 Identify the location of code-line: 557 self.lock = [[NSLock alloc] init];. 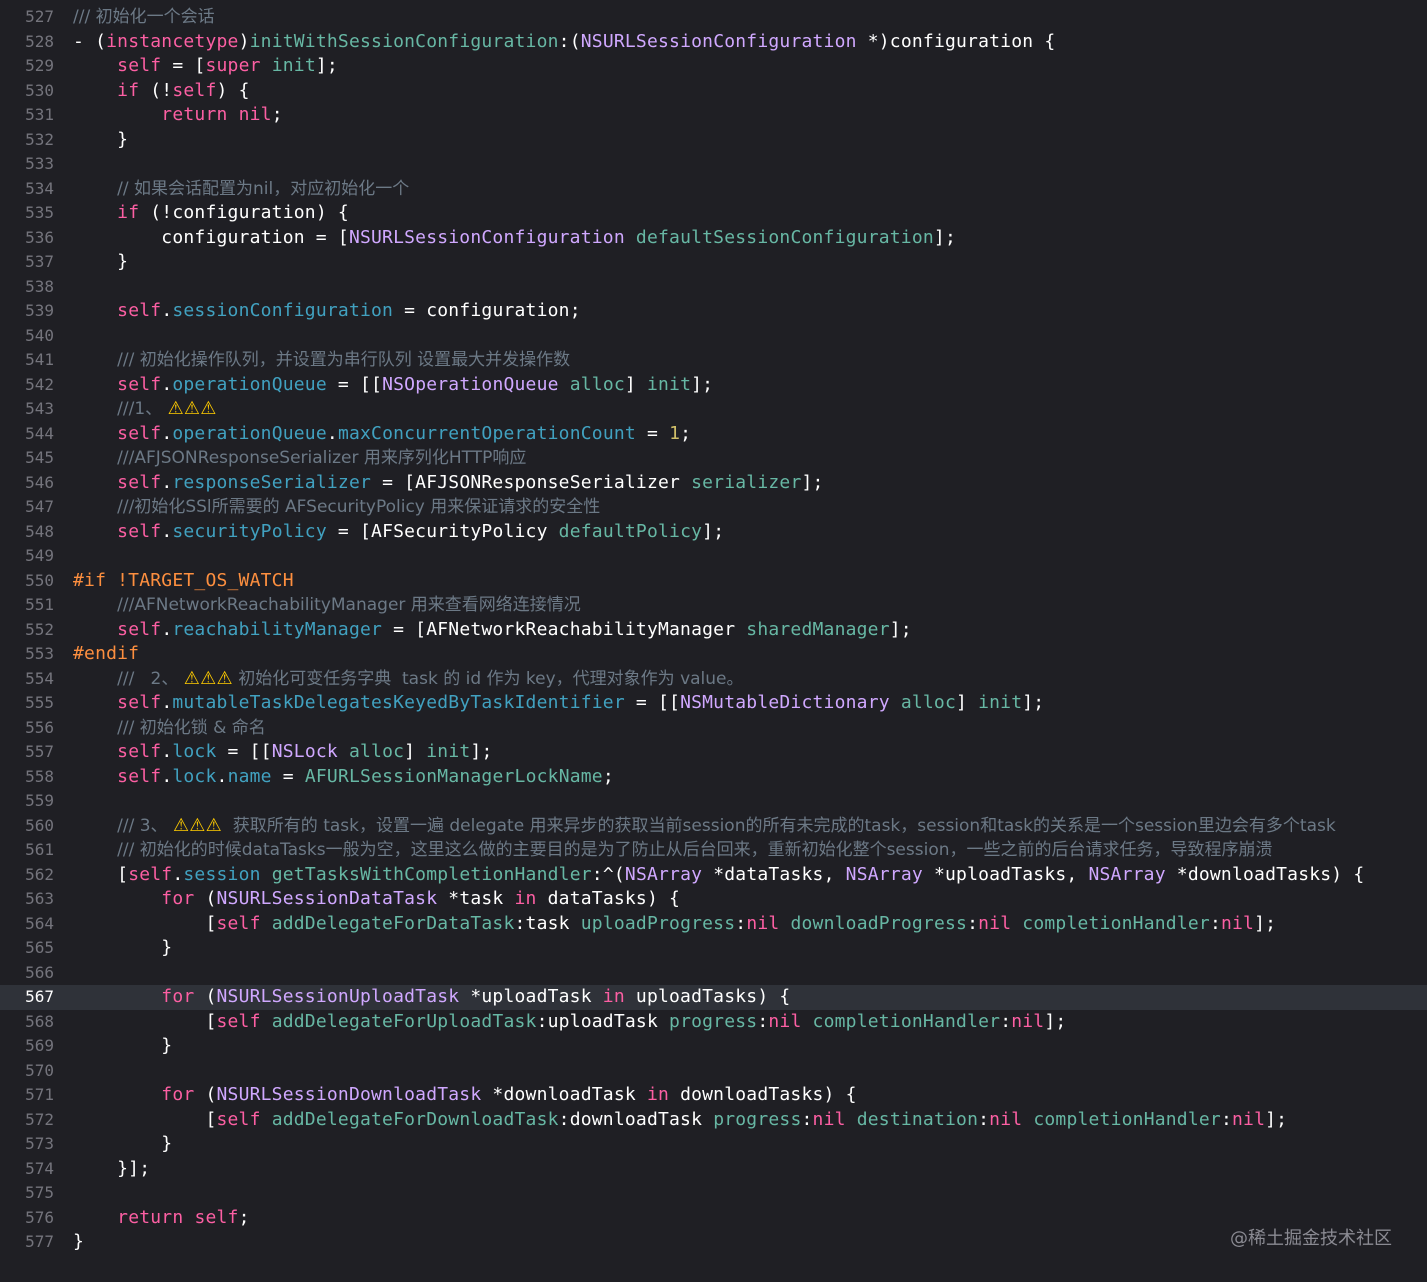
(713, 752).